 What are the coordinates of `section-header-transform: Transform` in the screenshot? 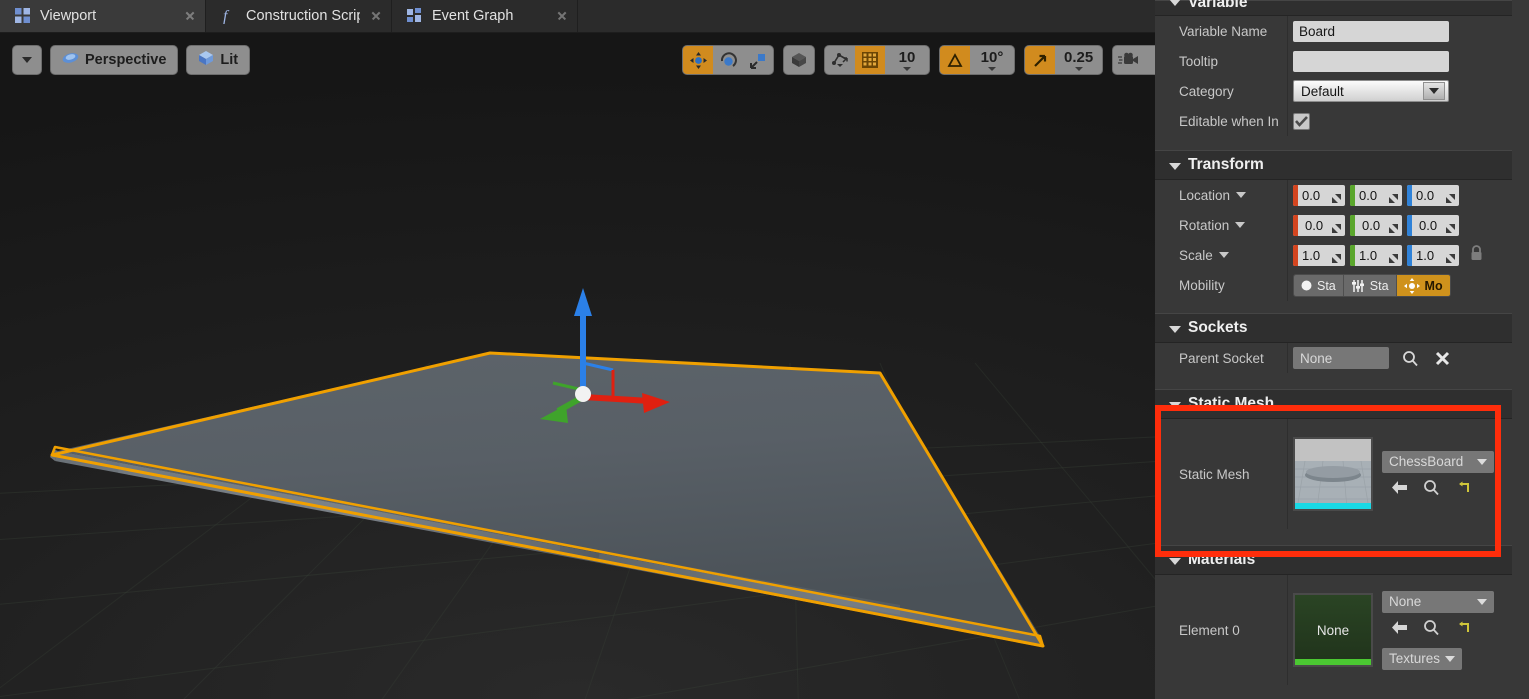 It's located at (1333, 165).